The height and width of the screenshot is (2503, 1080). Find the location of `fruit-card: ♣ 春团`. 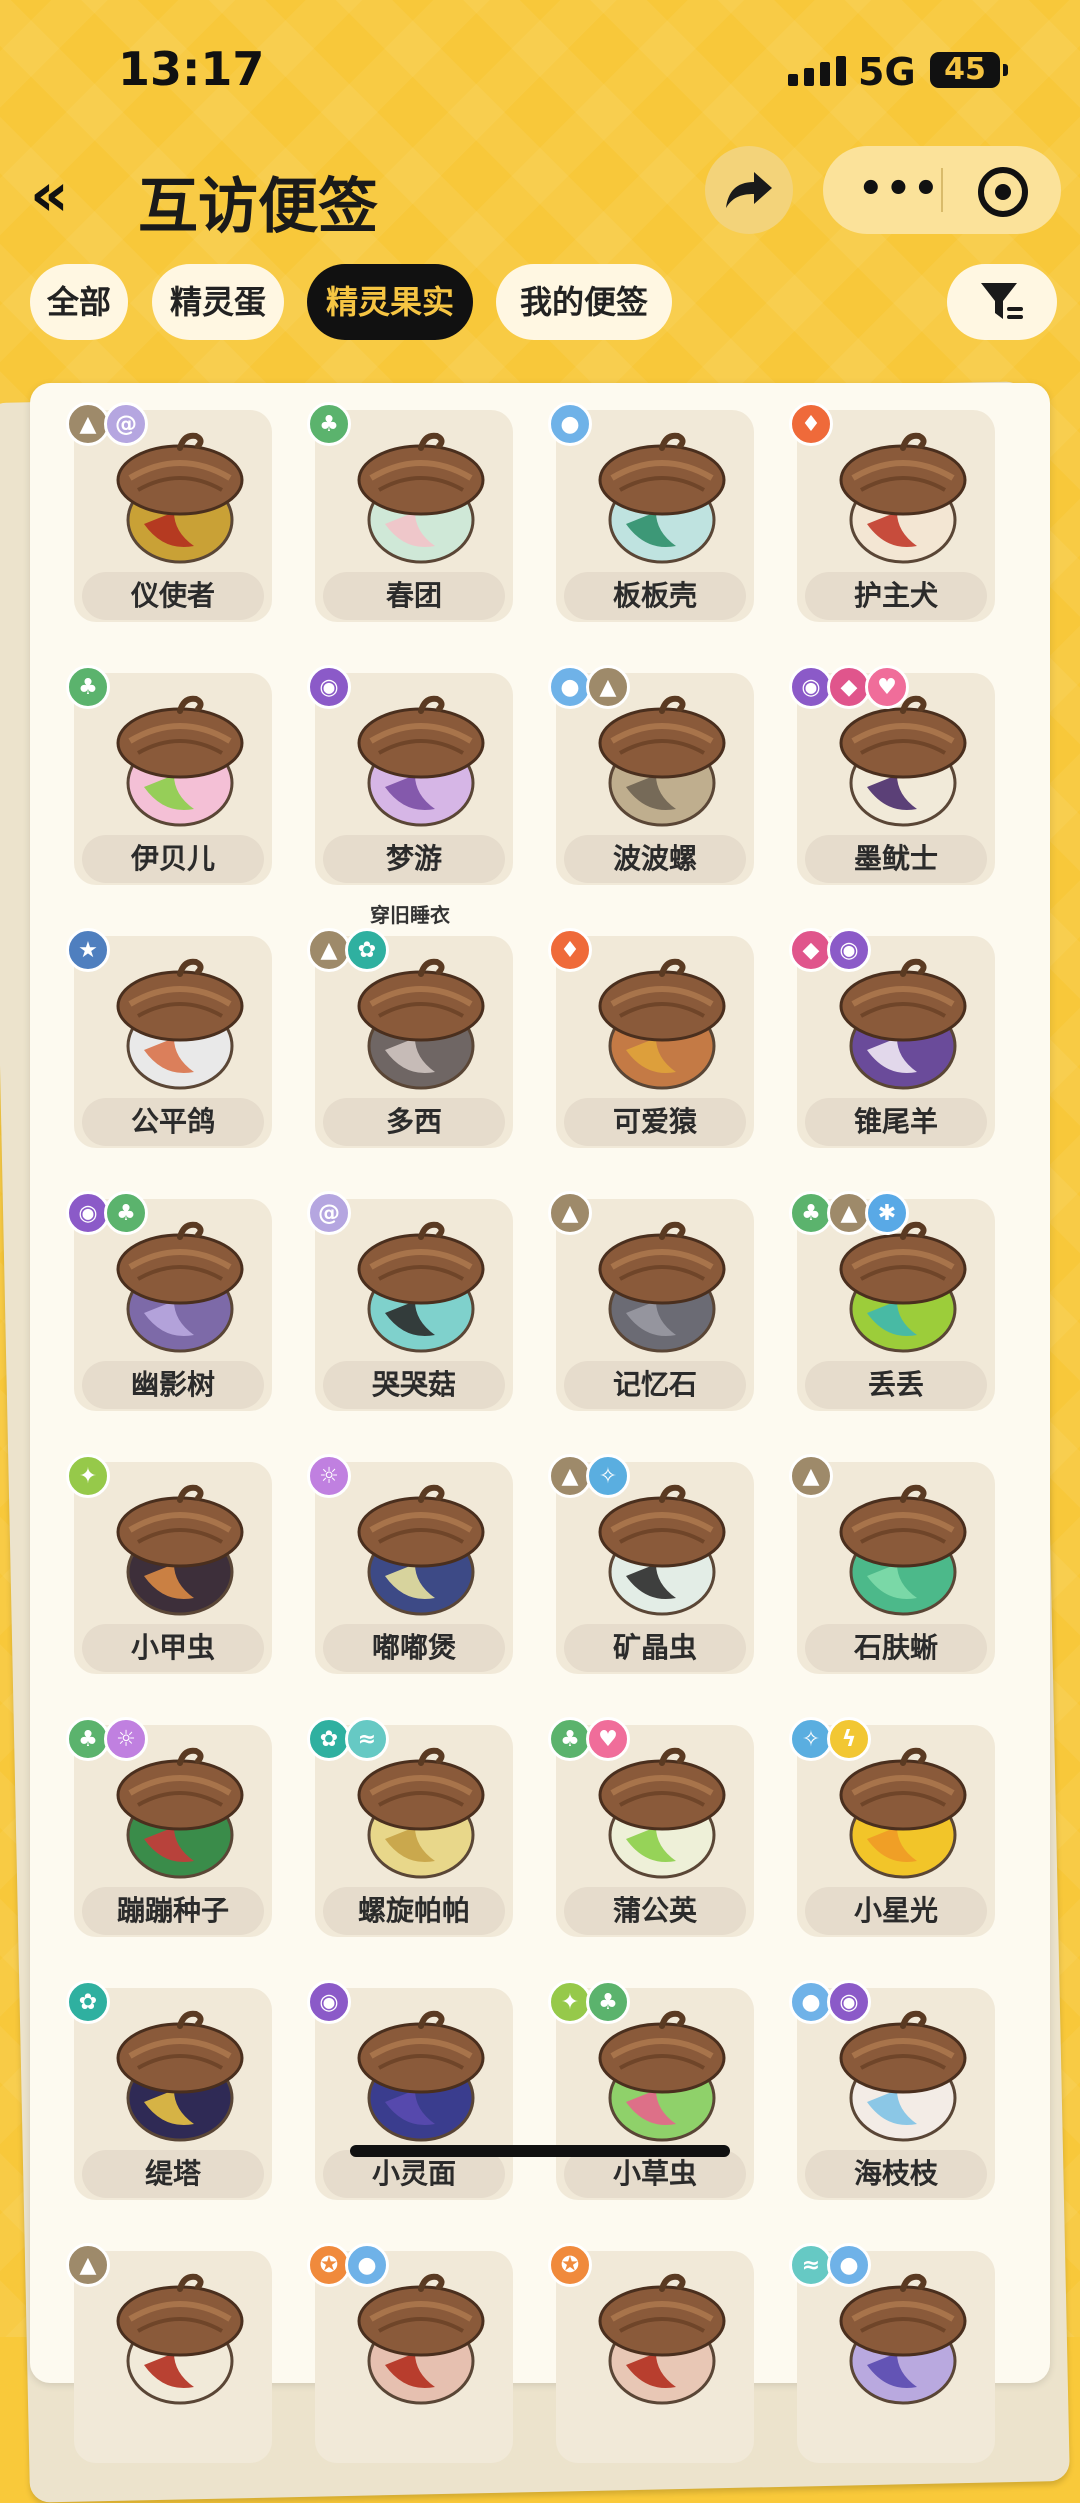

fruit-card: ♣ 春团 is located at coordinates (410, 512).